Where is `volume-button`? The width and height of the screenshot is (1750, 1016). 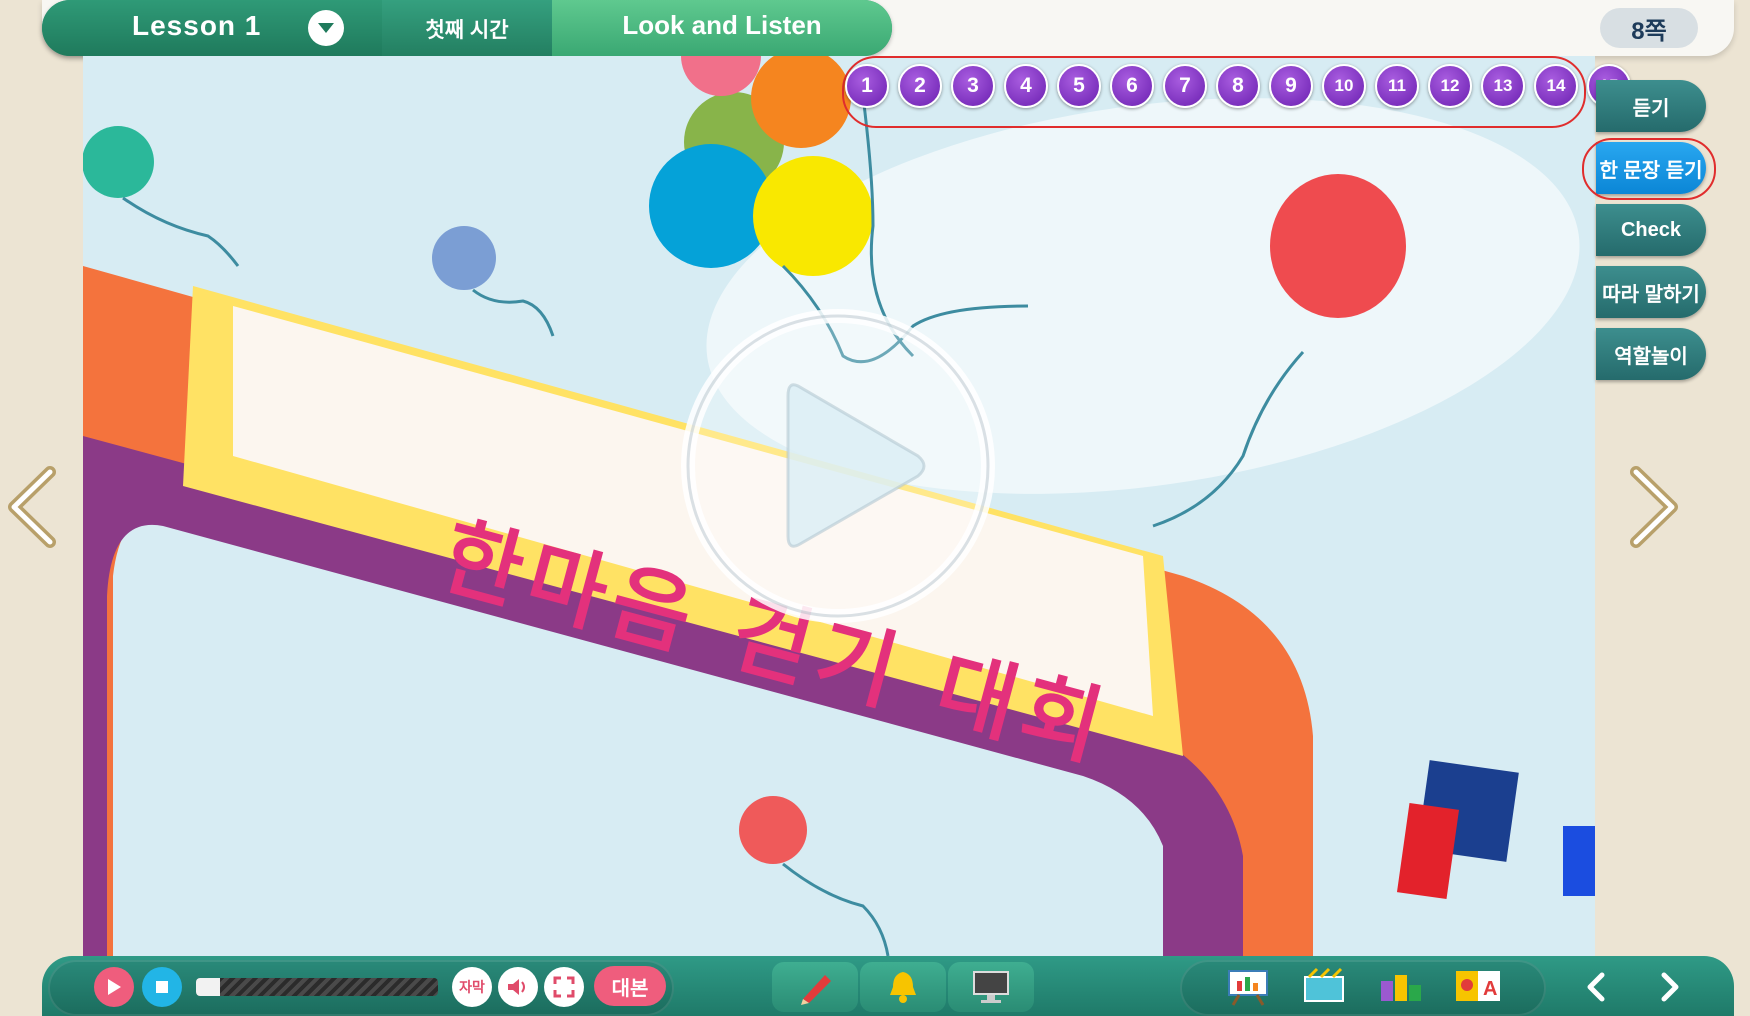 volume-button is located at coordinates (518, 987).